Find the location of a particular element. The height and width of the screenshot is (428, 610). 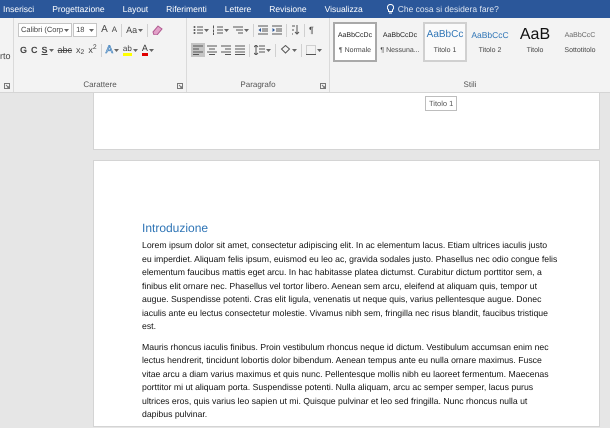

sort-icon is located at coordinates (295, 30).